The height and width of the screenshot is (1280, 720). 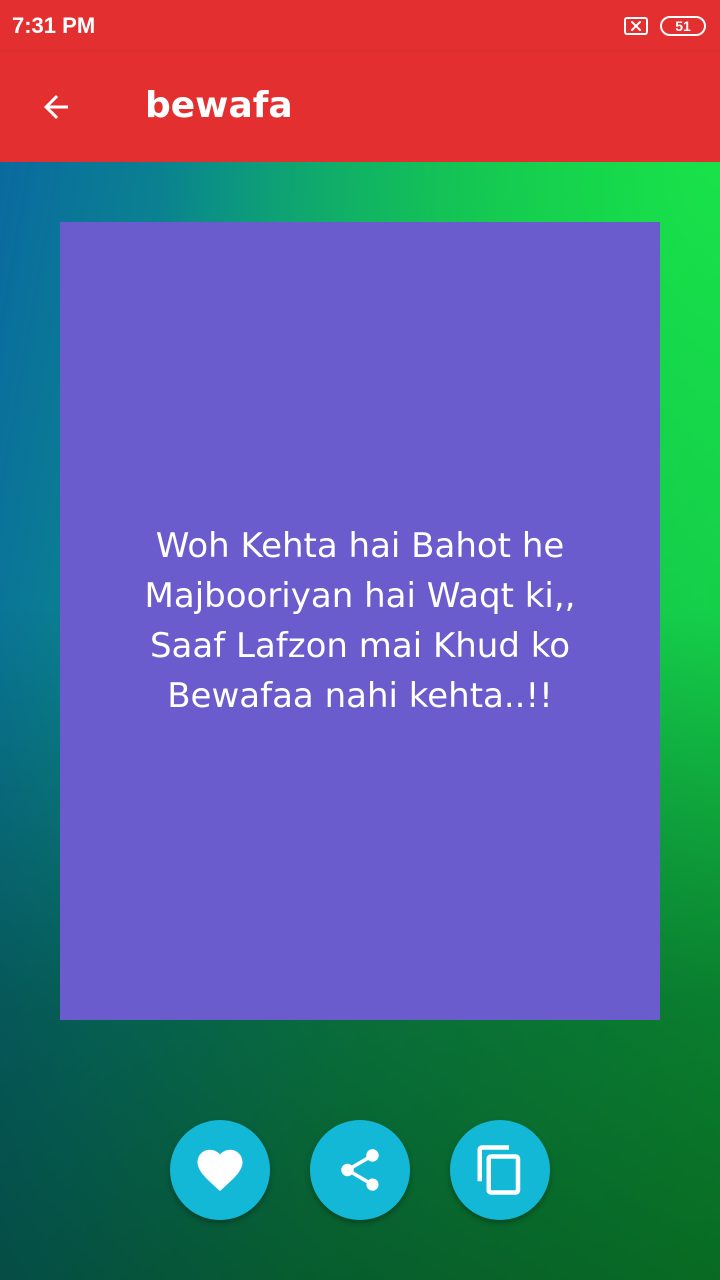 What do you see at coordinates (360, 26) in the screenshot?
I see `status-bar: 7:31 PM 51` at bounding box center [360, 26].